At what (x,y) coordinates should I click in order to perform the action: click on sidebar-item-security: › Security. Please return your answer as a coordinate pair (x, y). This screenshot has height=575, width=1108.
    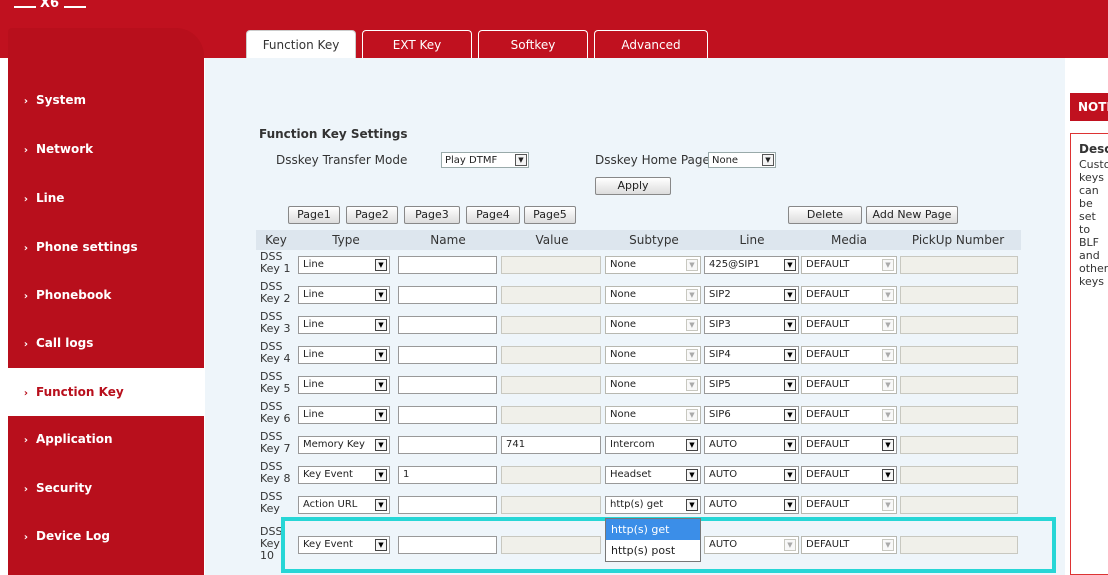
    Looking at the image, I should click on (106, 488).